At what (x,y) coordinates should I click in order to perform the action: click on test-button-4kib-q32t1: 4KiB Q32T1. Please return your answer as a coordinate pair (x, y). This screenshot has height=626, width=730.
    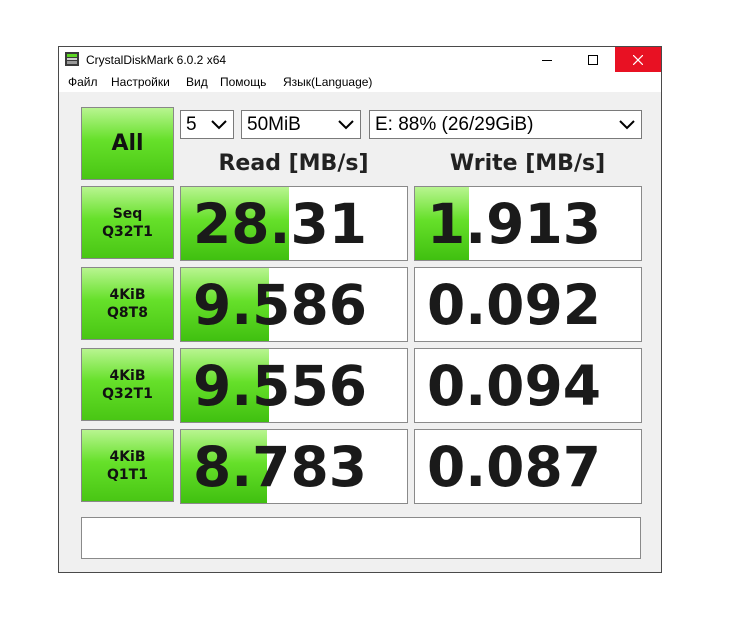
    Looking at the image, I should click on (127, 384).